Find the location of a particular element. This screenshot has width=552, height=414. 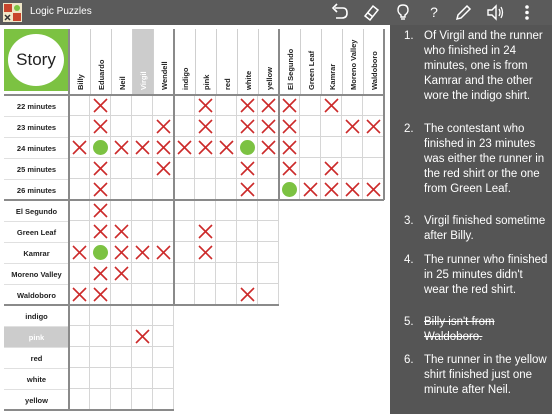

row-header: El Segundo is located at coordinates (36, 210).